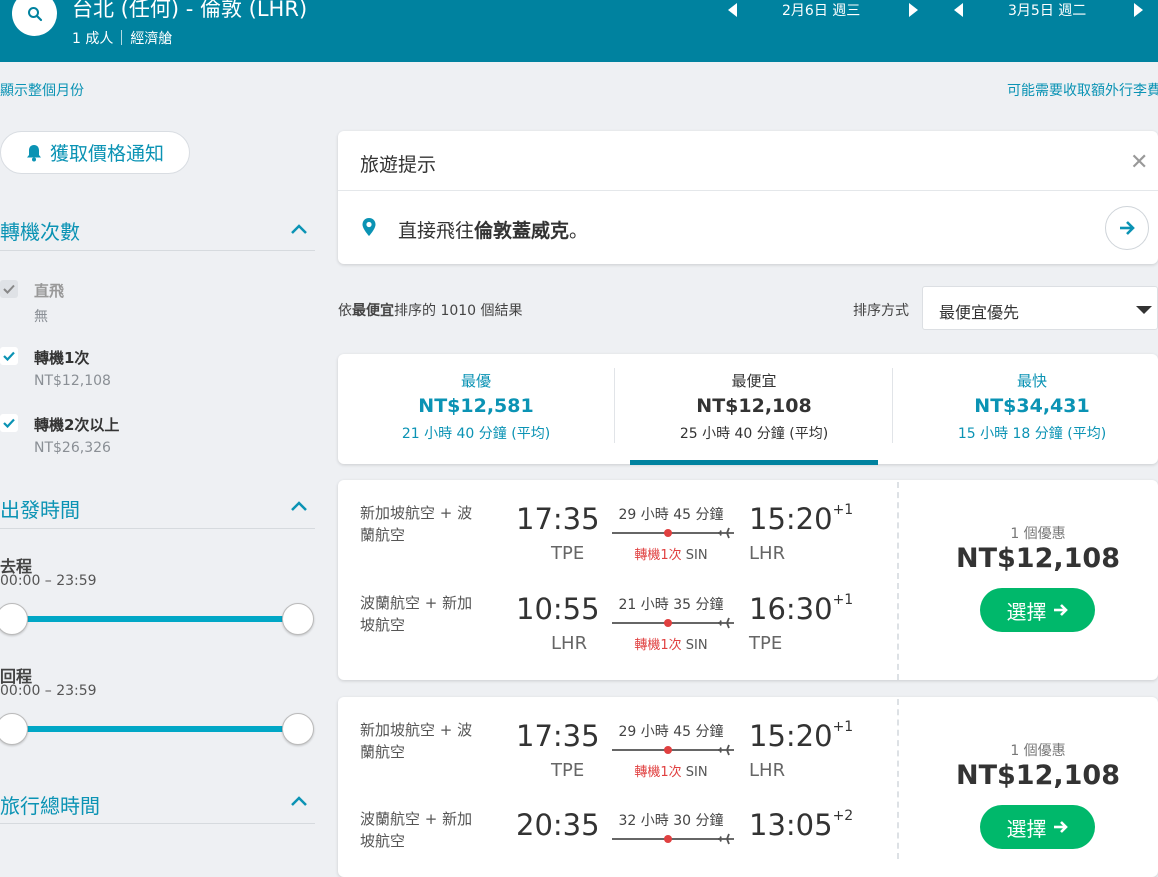 Image resolution: width=1158 pixels, height=877 pixels. Describe the element at coordinates (416, 614) in the screenshot. I see `airline-names: 波蘭航空 + 新加坡航空` at that location.